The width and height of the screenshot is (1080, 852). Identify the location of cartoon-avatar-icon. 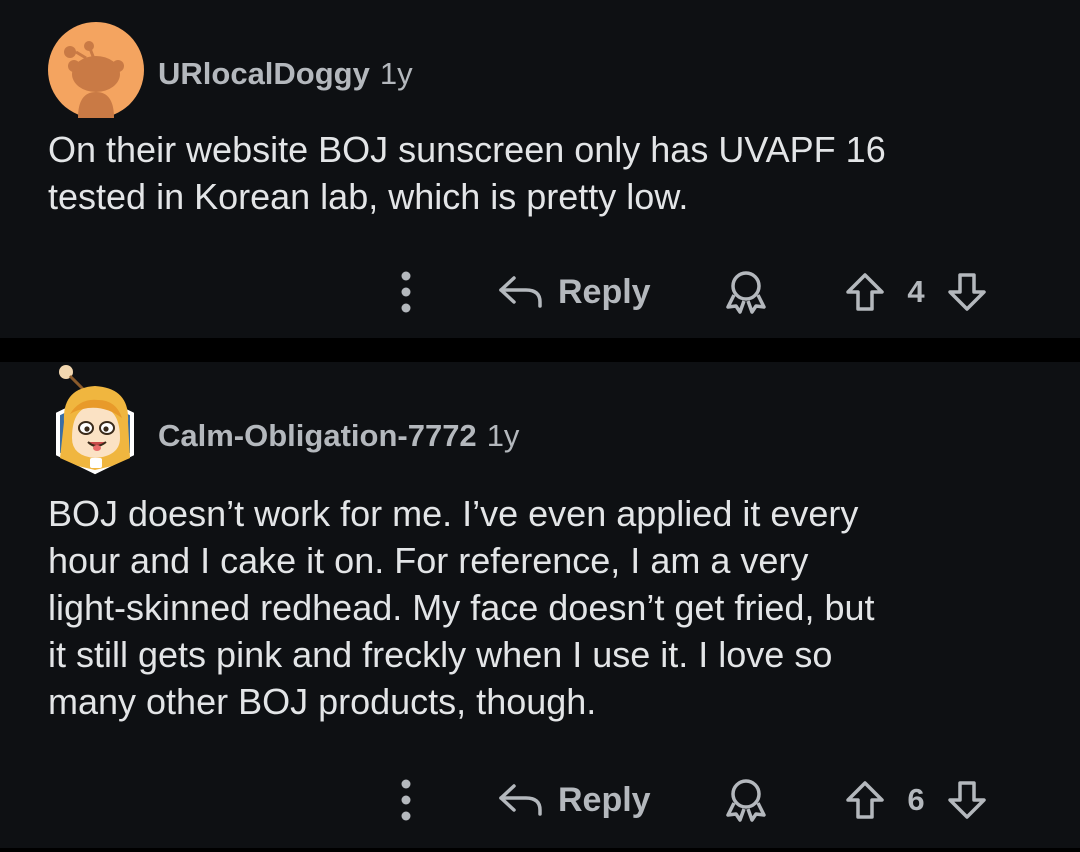
(95, 420).